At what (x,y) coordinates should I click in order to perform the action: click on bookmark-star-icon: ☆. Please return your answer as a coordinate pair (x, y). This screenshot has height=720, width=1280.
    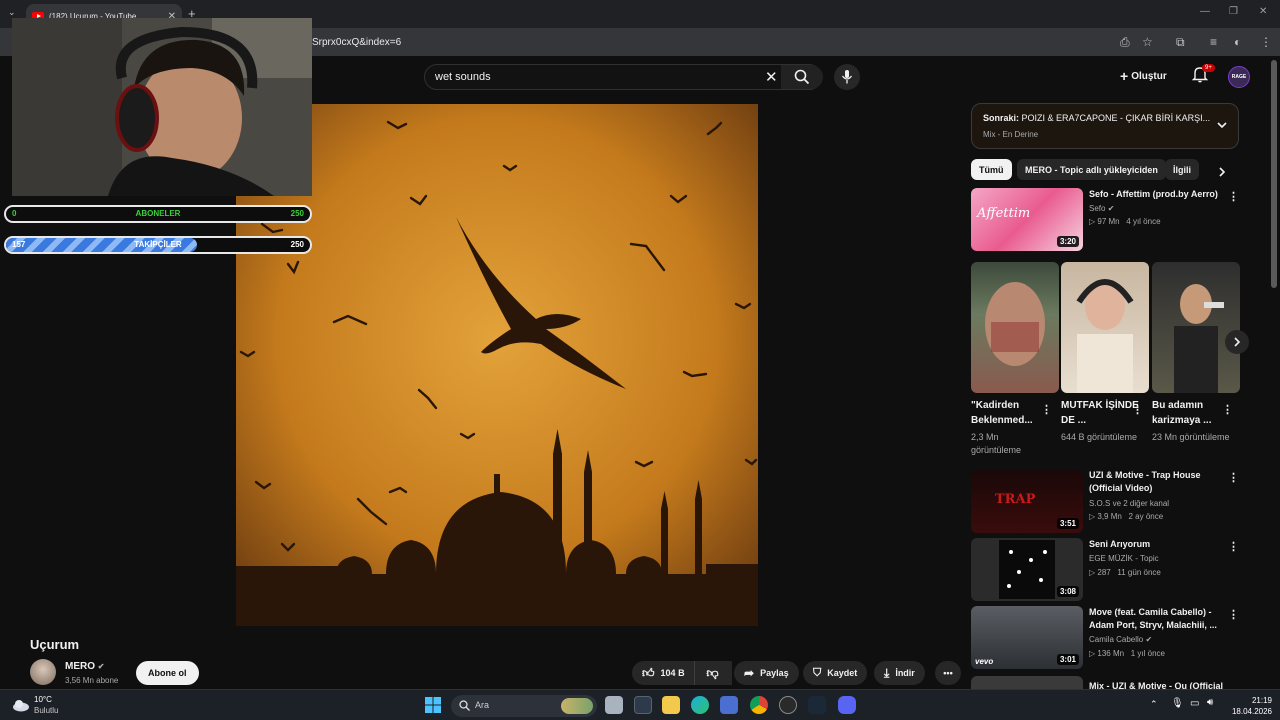
    Looking at the image, I should click on (1147, 42).